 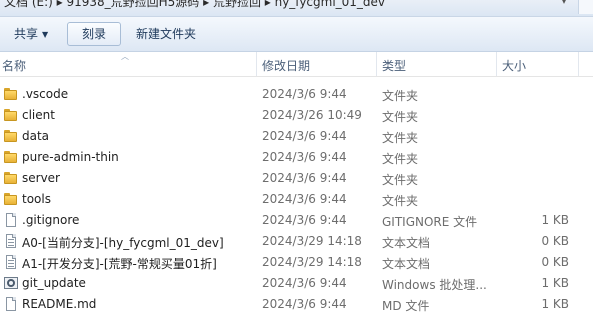 What do you see at coordinates (430, 222) in the screenshot?
I see `file-type: GITIGNORE 文件` at bounding box center [430, 222].